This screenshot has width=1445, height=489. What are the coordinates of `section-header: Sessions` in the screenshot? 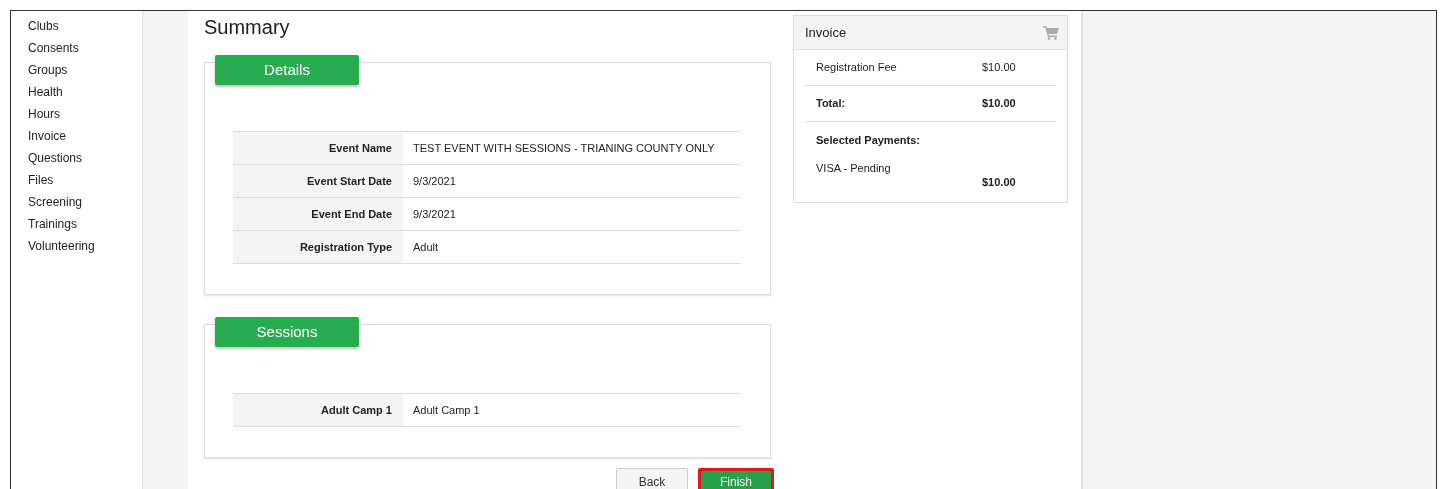 It's located at (287, 332).